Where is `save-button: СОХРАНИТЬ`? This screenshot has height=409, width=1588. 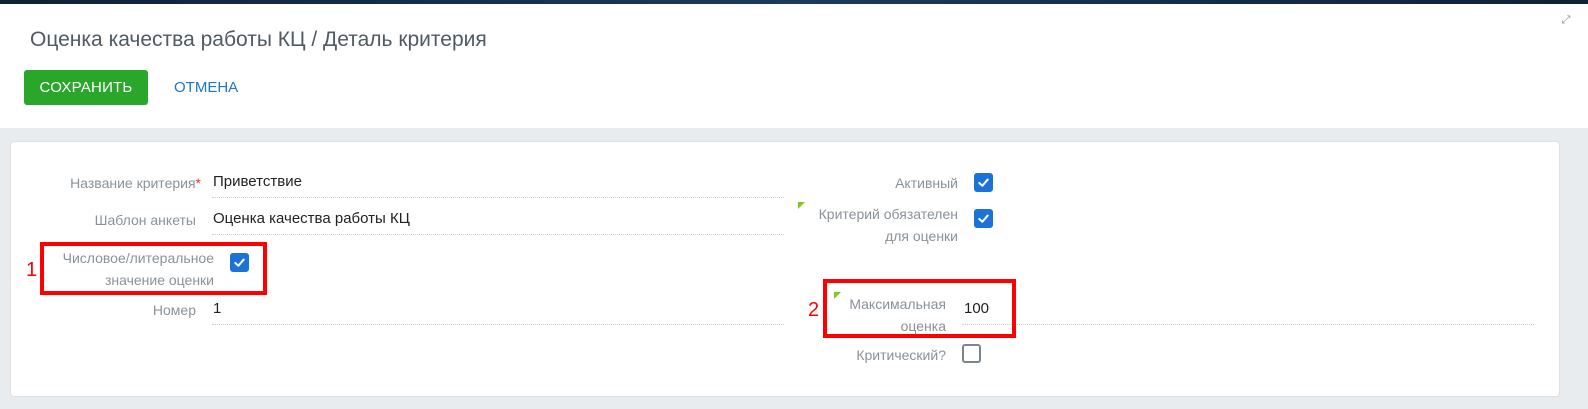 save-button: СОХРАНИТЬ is located at coordinates (86, 87).